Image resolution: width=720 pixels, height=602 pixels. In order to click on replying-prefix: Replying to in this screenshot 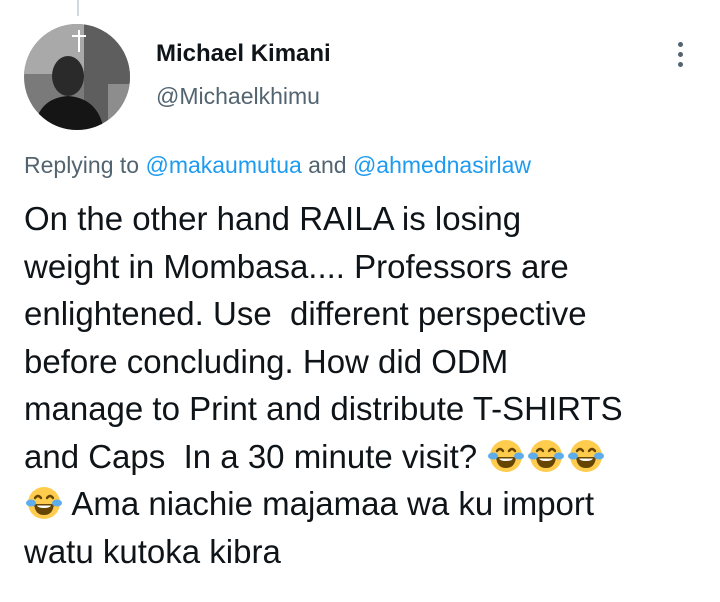, I will do `click(82, 165)`.